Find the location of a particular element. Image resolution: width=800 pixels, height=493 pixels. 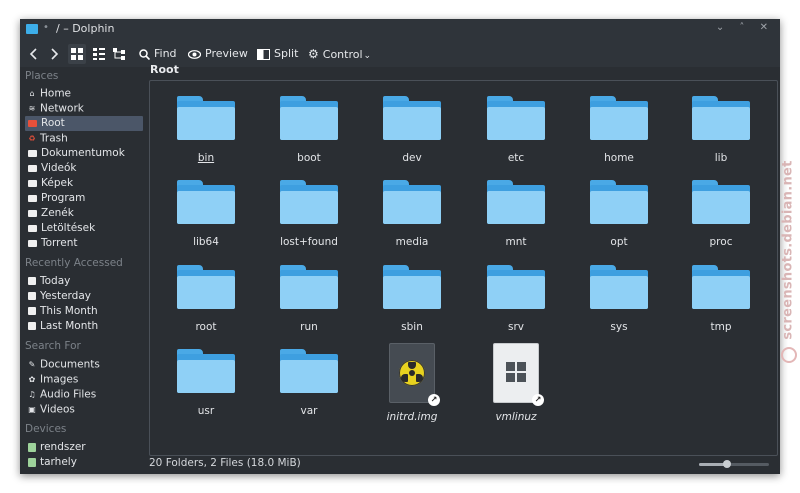

debian-logo-icon is located at coordinates (789, 355).